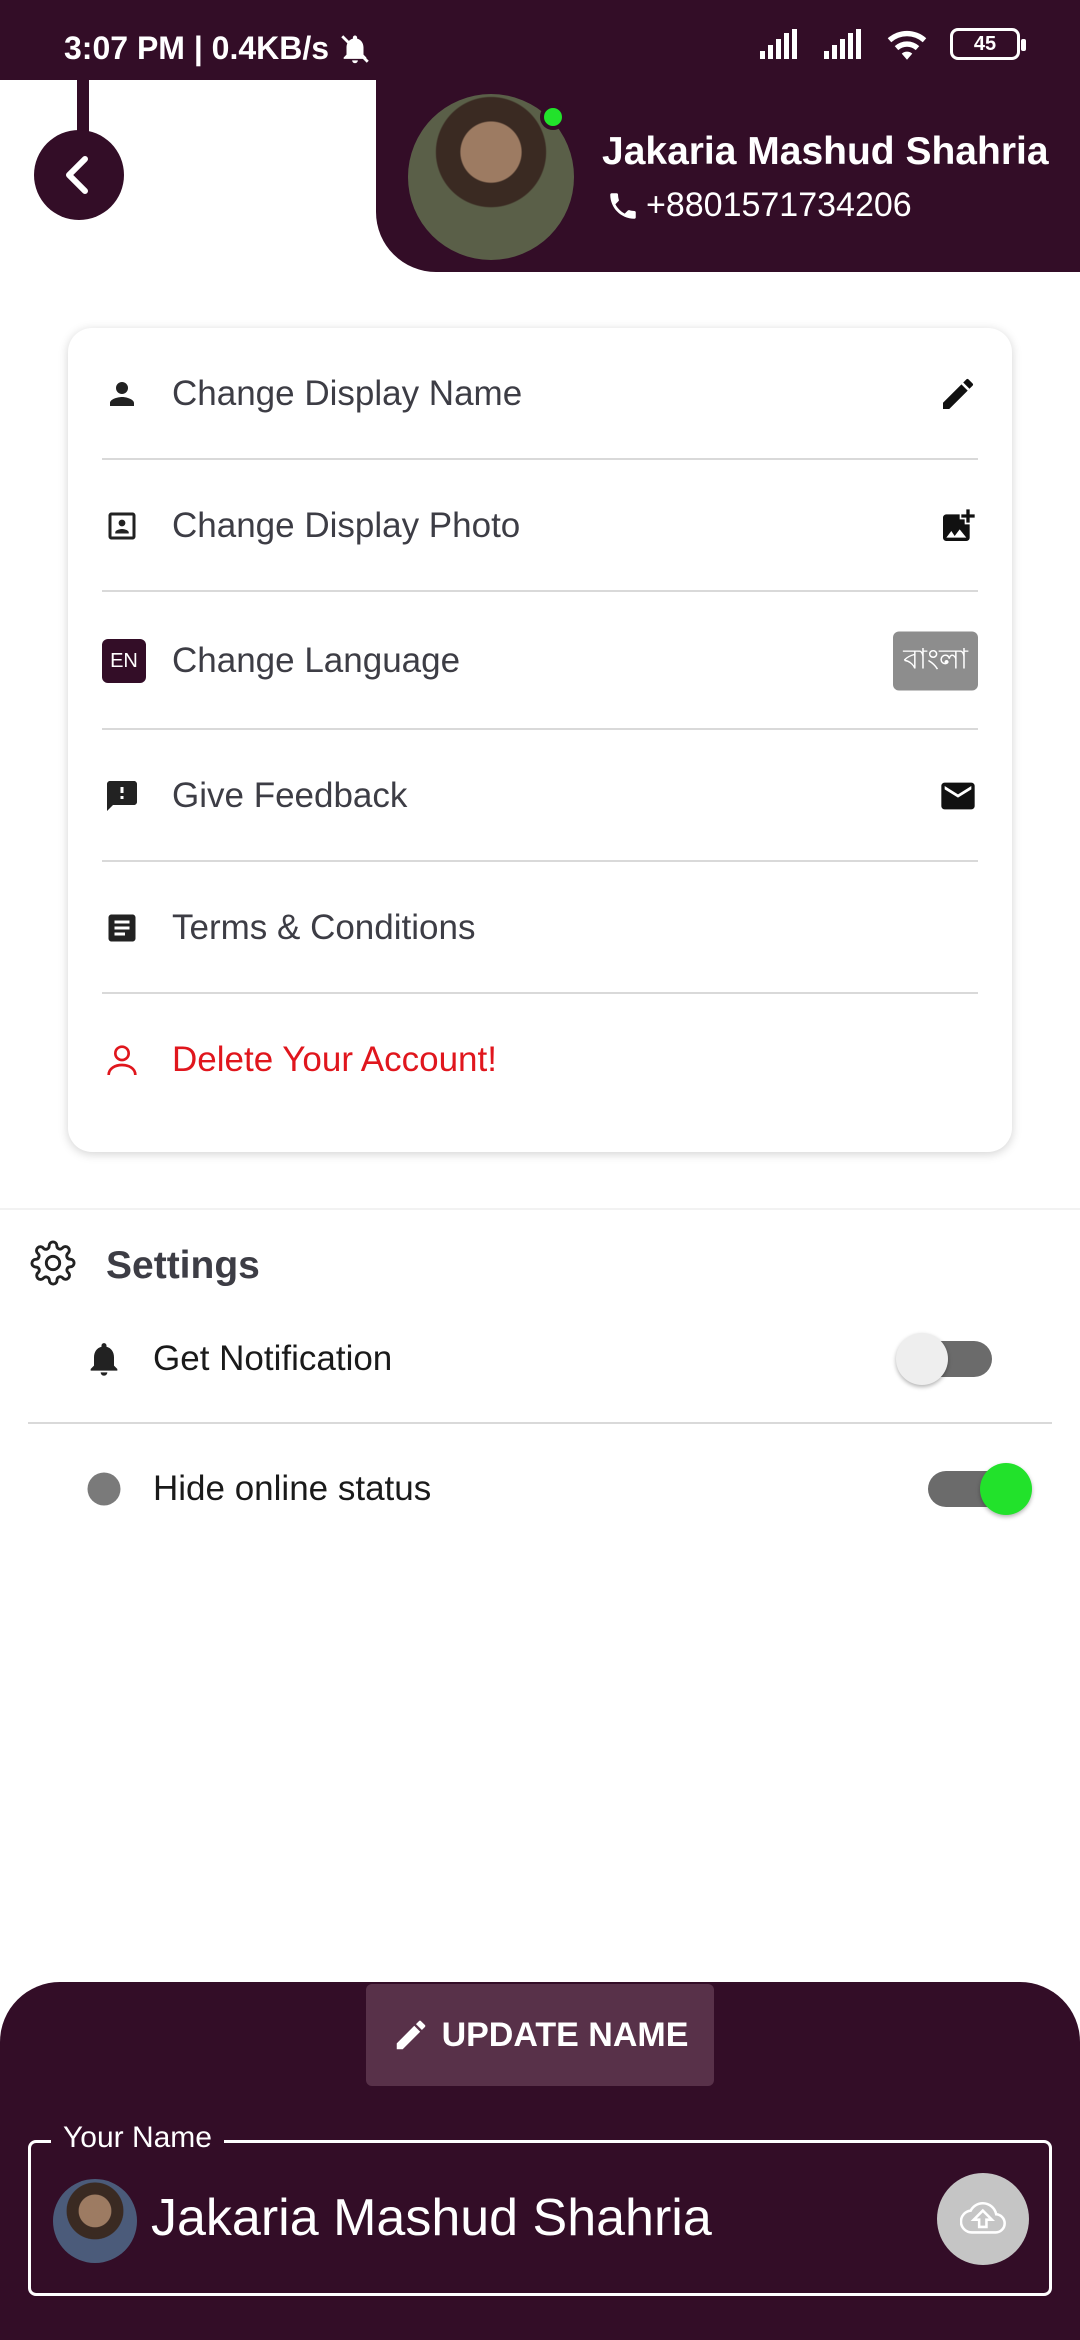 This screenshot has height=2340, width=1080. I want to click on upload-button, so click(983, 2219).